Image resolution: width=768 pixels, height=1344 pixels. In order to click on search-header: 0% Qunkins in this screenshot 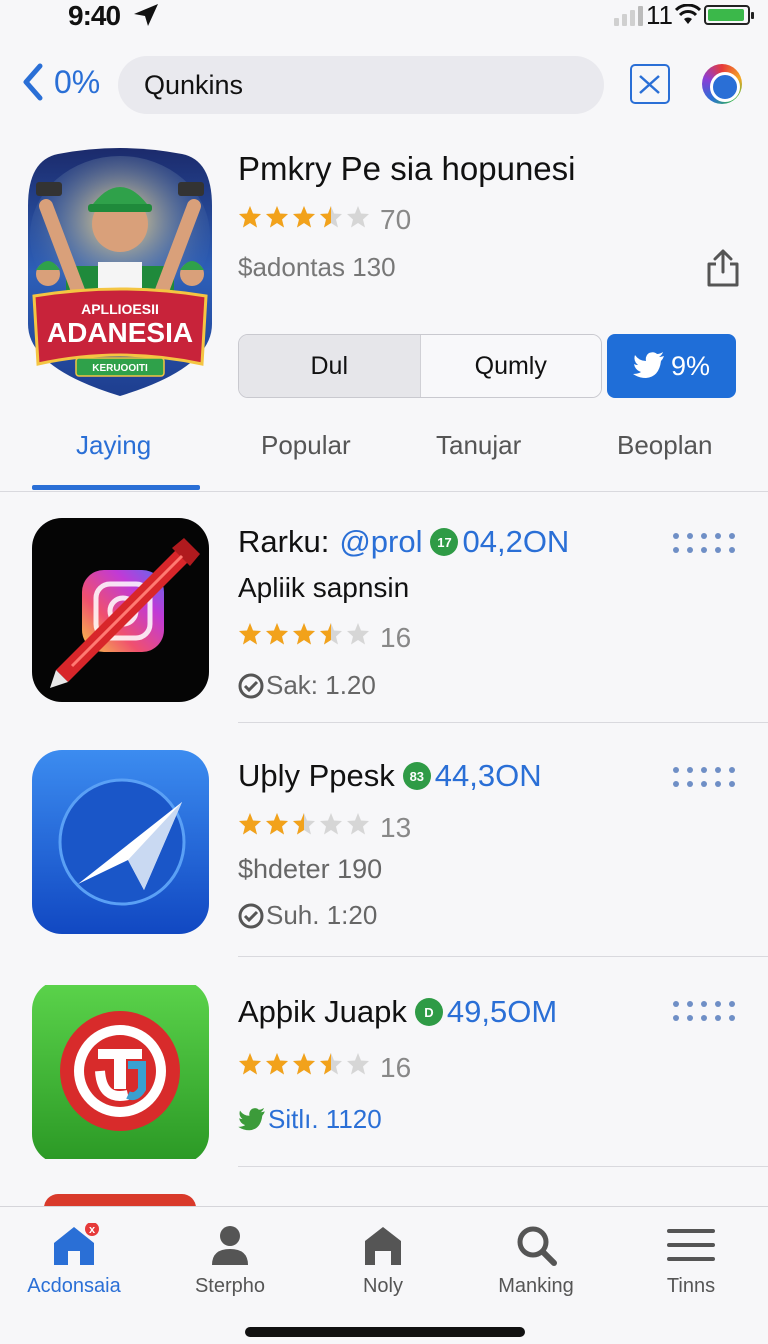, I will do `click(384, 84)`.